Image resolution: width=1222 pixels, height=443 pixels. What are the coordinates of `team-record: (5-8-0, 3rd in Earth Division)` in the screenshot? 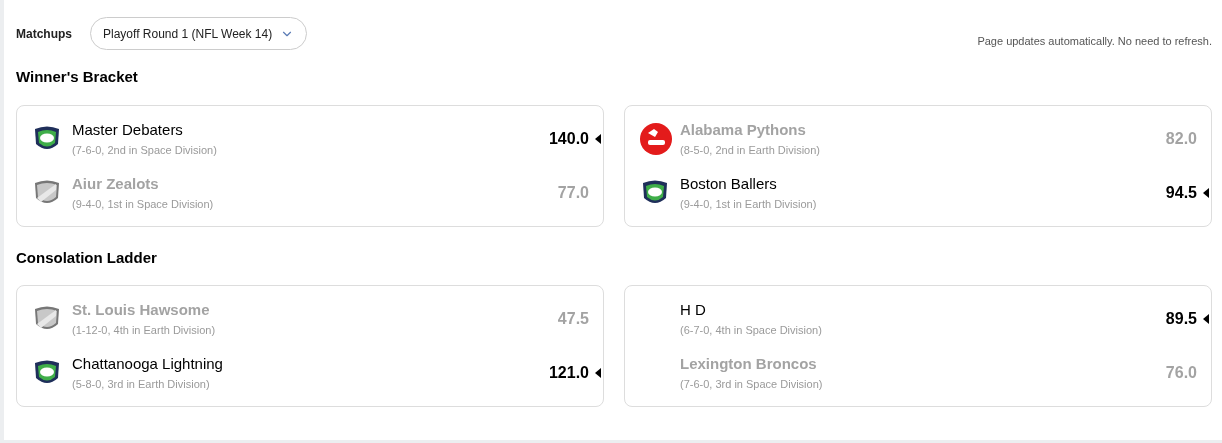 It's located at (141, 384).